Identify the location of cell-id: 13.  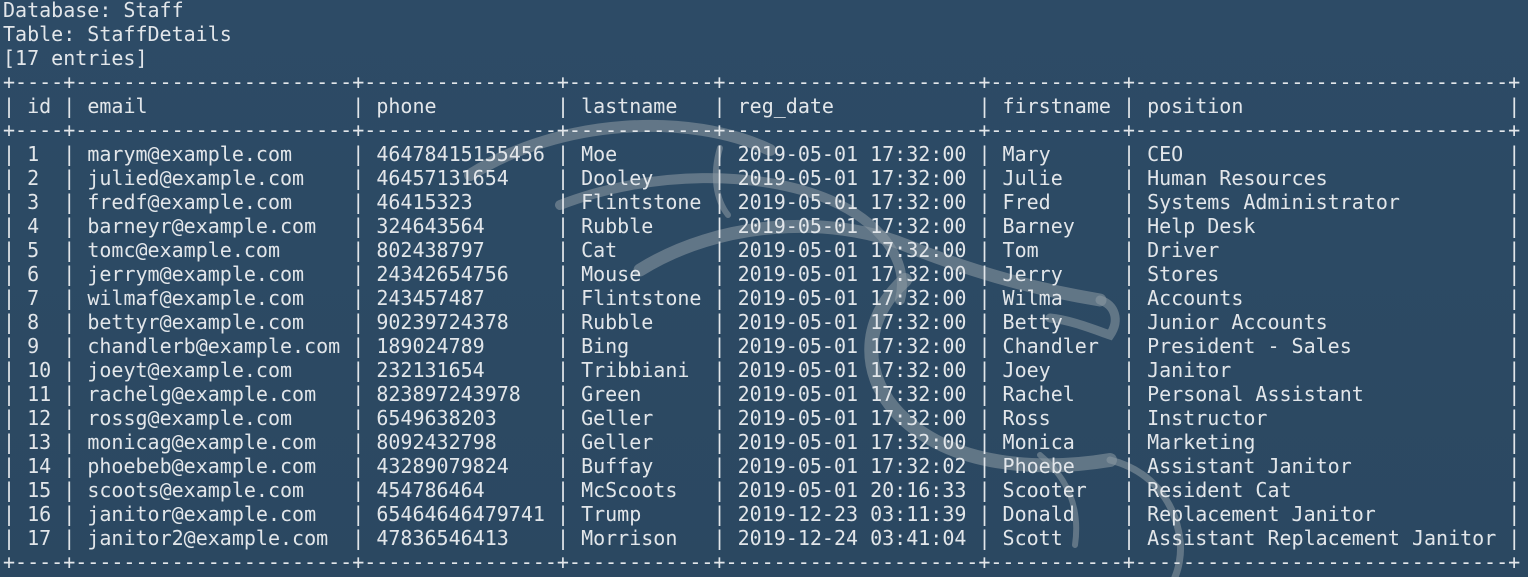
(39, 442).